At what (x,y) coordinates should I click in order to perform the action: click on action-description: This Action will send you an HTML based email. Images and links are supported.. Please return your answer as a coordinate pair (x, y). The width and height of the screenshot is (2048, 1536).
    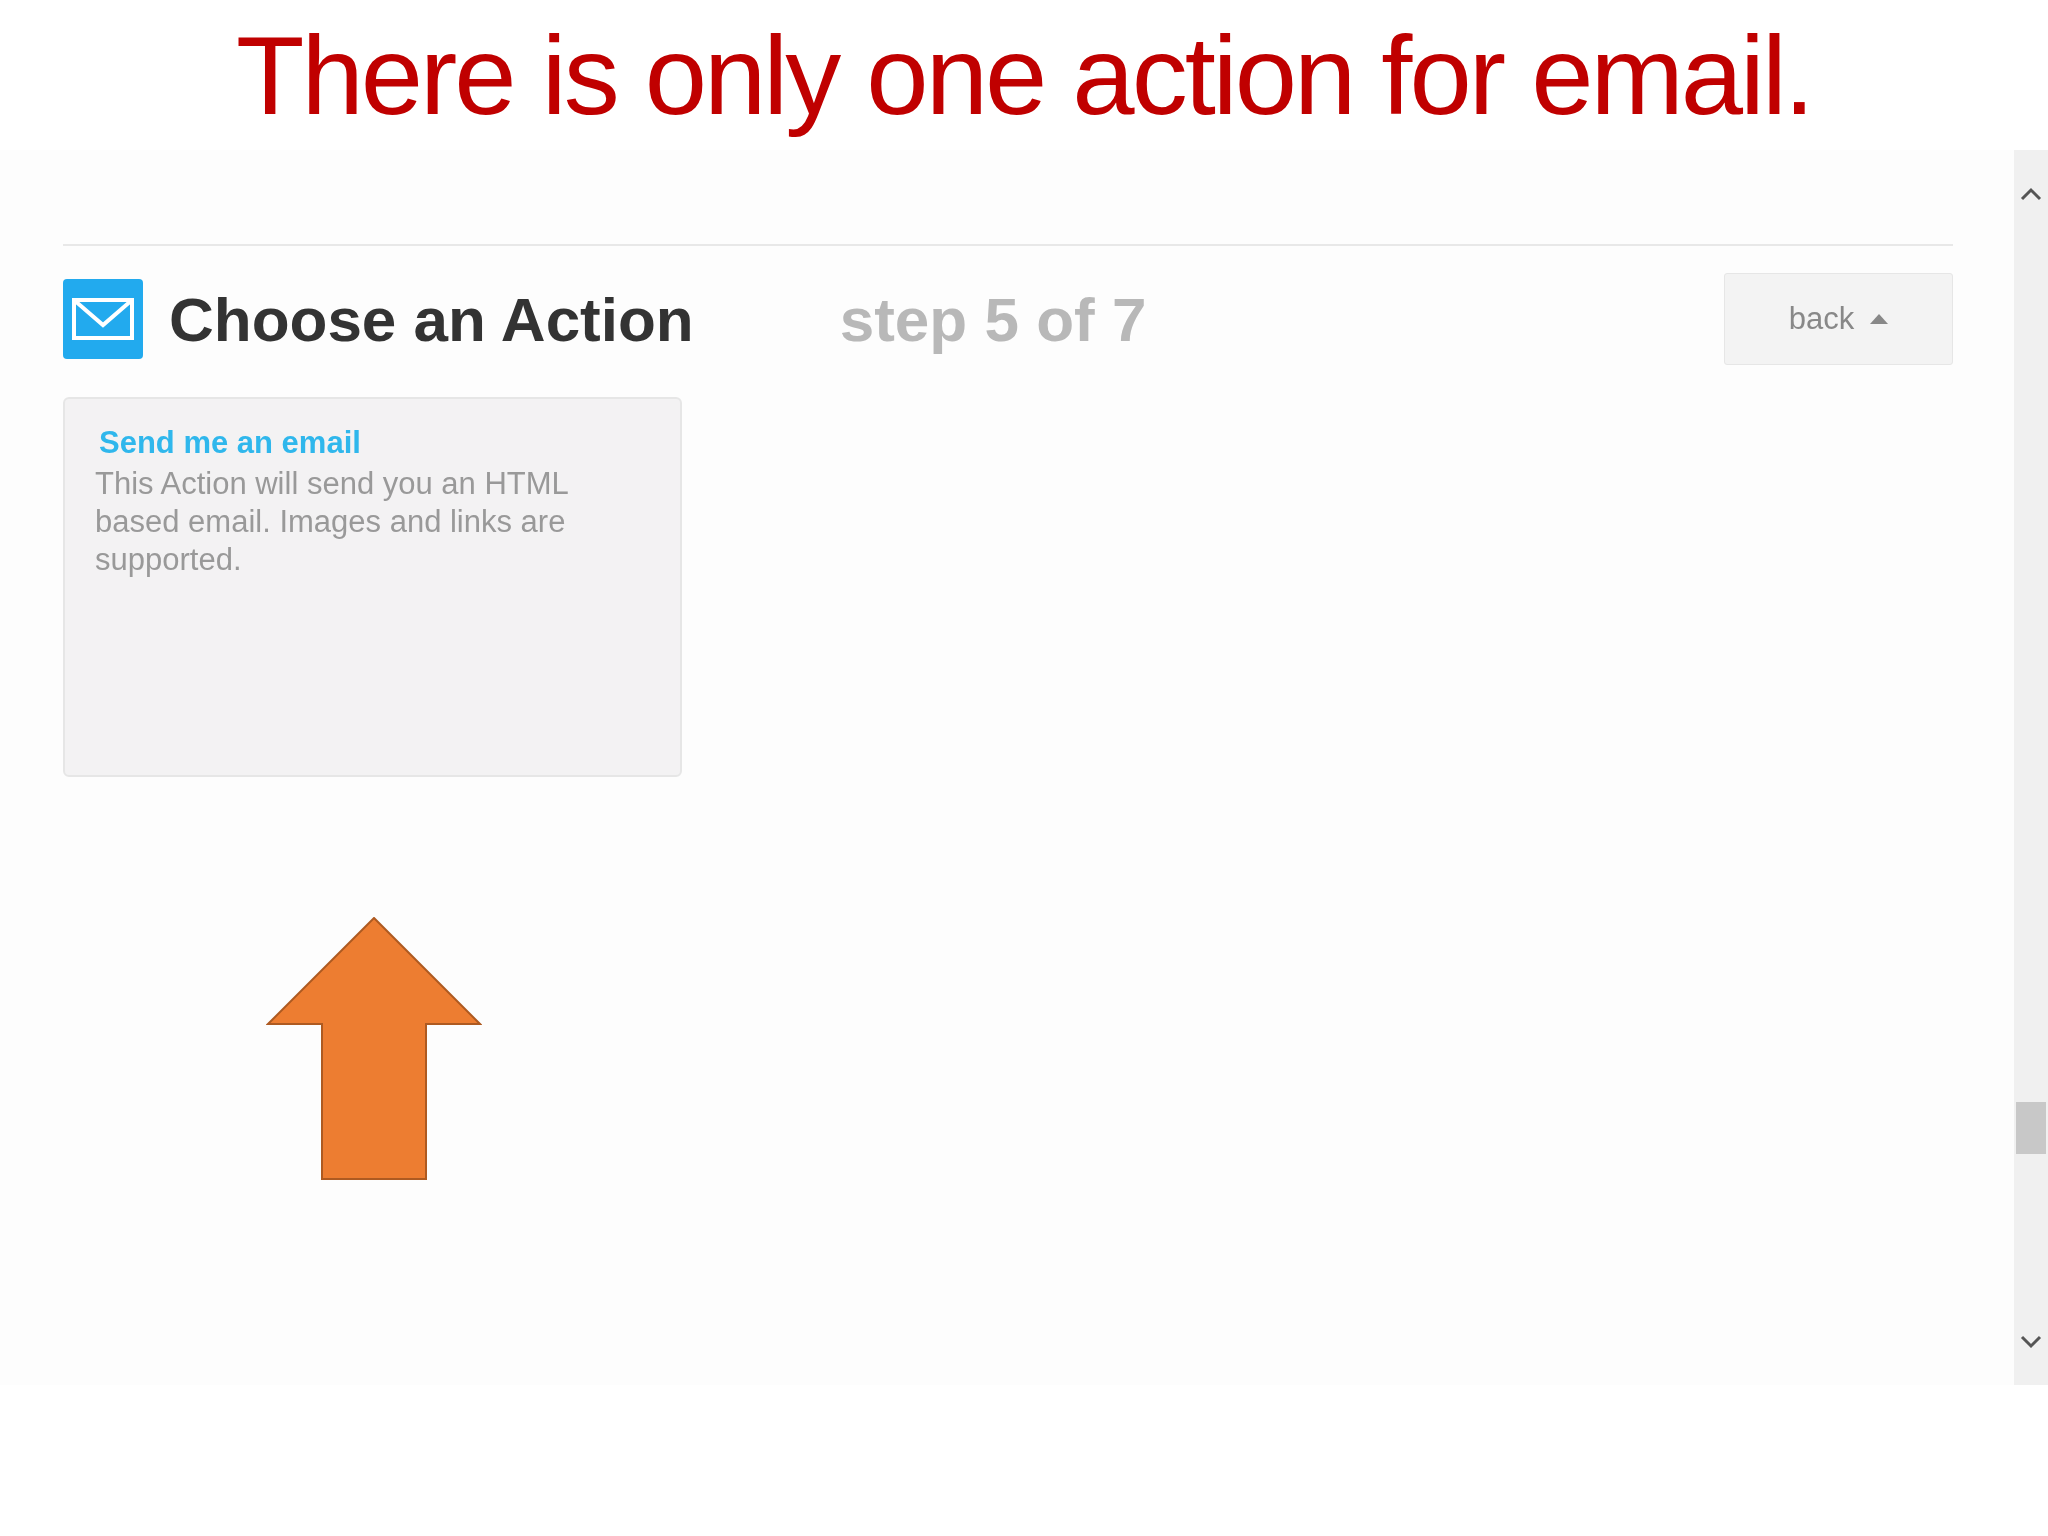
    Looking at the image, I should click on (332, 522).